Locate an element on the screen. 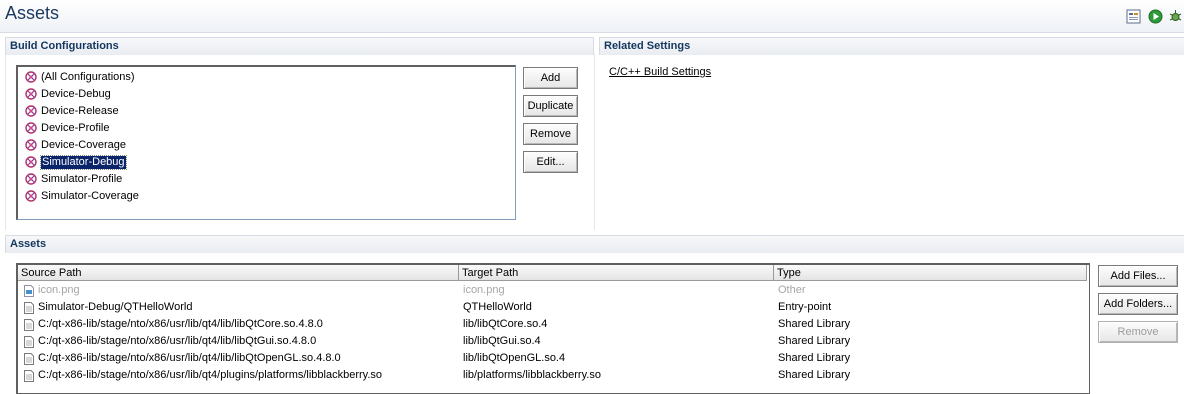 The width and height of the screenshot is (1184, 394). image-file-icon is located at coordinates (29, 291).